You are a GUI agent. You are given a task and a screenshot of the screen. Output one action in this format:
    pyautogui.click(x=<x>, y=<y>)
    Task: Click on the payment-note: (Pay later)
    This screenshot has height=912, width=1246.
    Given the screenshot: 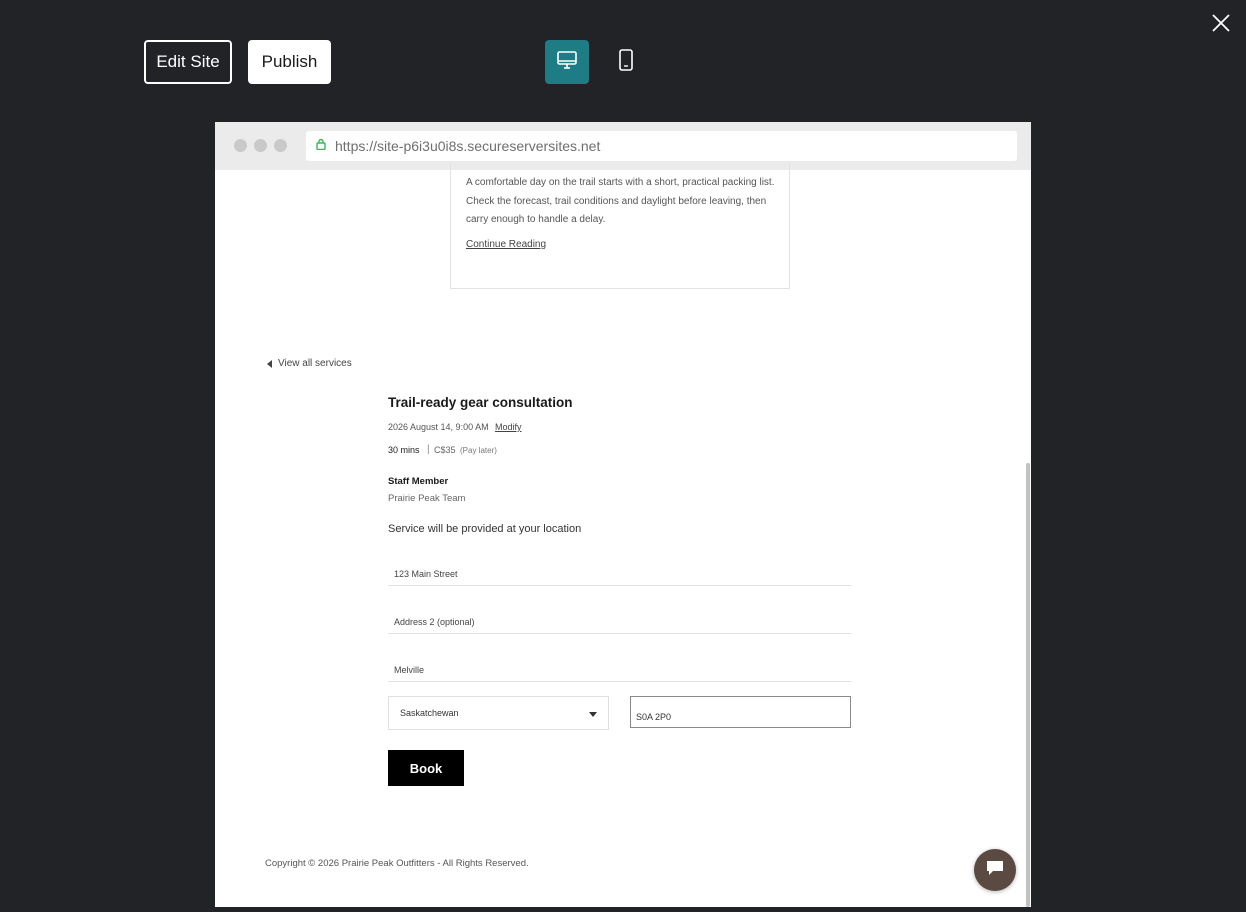 What is the action you would take?
    pyautogui.click(x=478, y=450)
    